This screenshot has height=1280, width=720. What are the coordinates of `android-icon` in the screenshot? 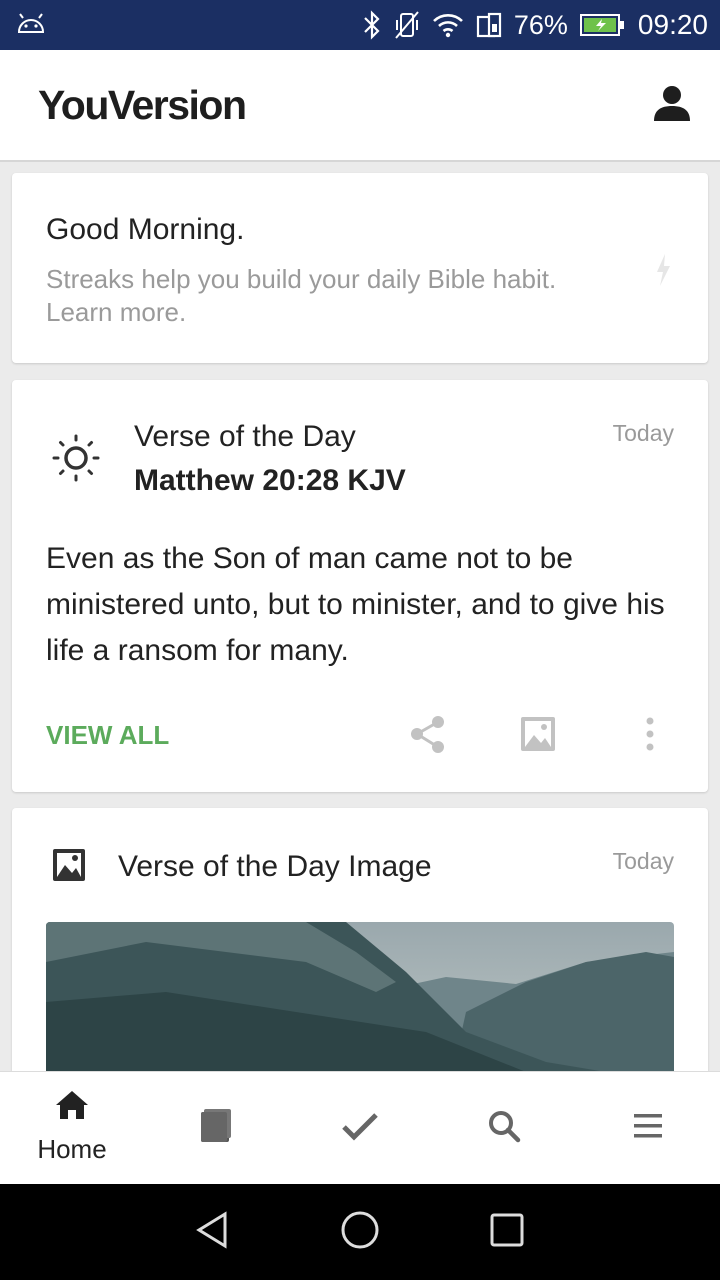 It's located at (31, 25).